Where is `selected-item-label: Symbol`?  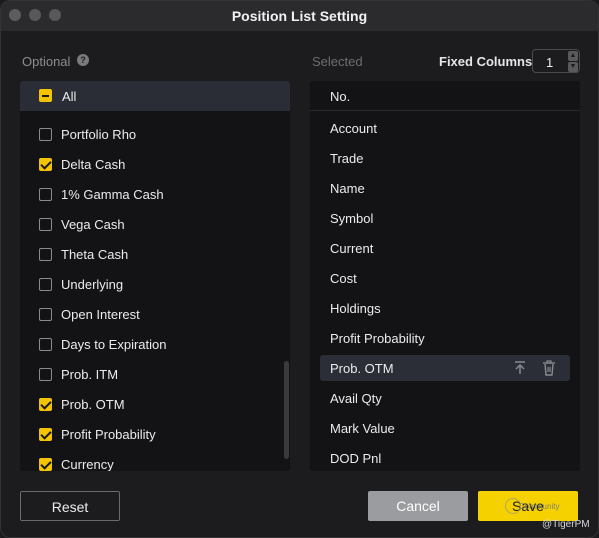
selected-item-label: Symbol is located at coordinates (352, 218).